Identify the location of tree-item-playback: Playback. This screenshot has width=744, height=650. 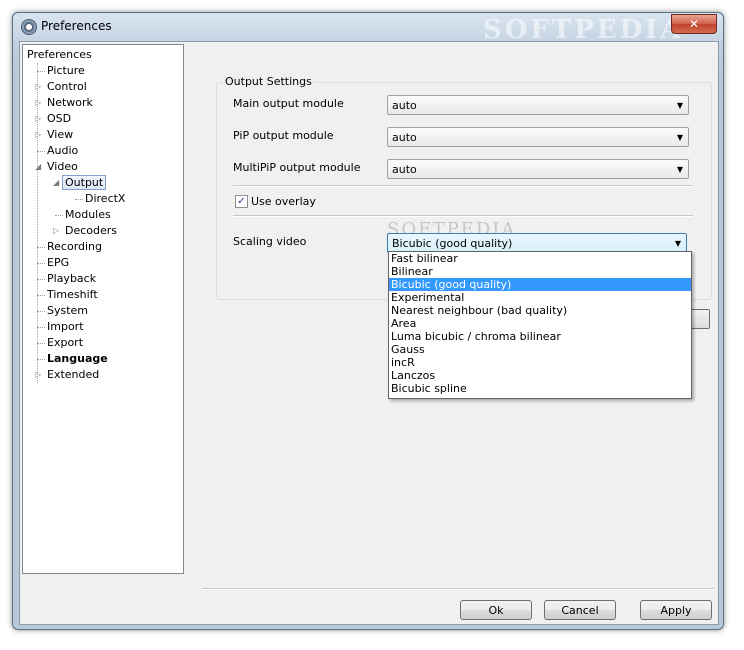
(67, 279).